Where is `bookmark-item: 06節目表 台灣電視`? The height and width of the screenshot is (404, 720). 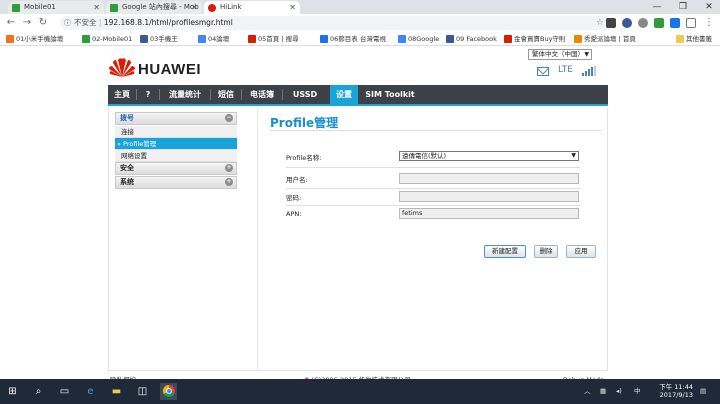
bookmark-item: 06節目表 台灣電視 is located at coordinates (353, 39).